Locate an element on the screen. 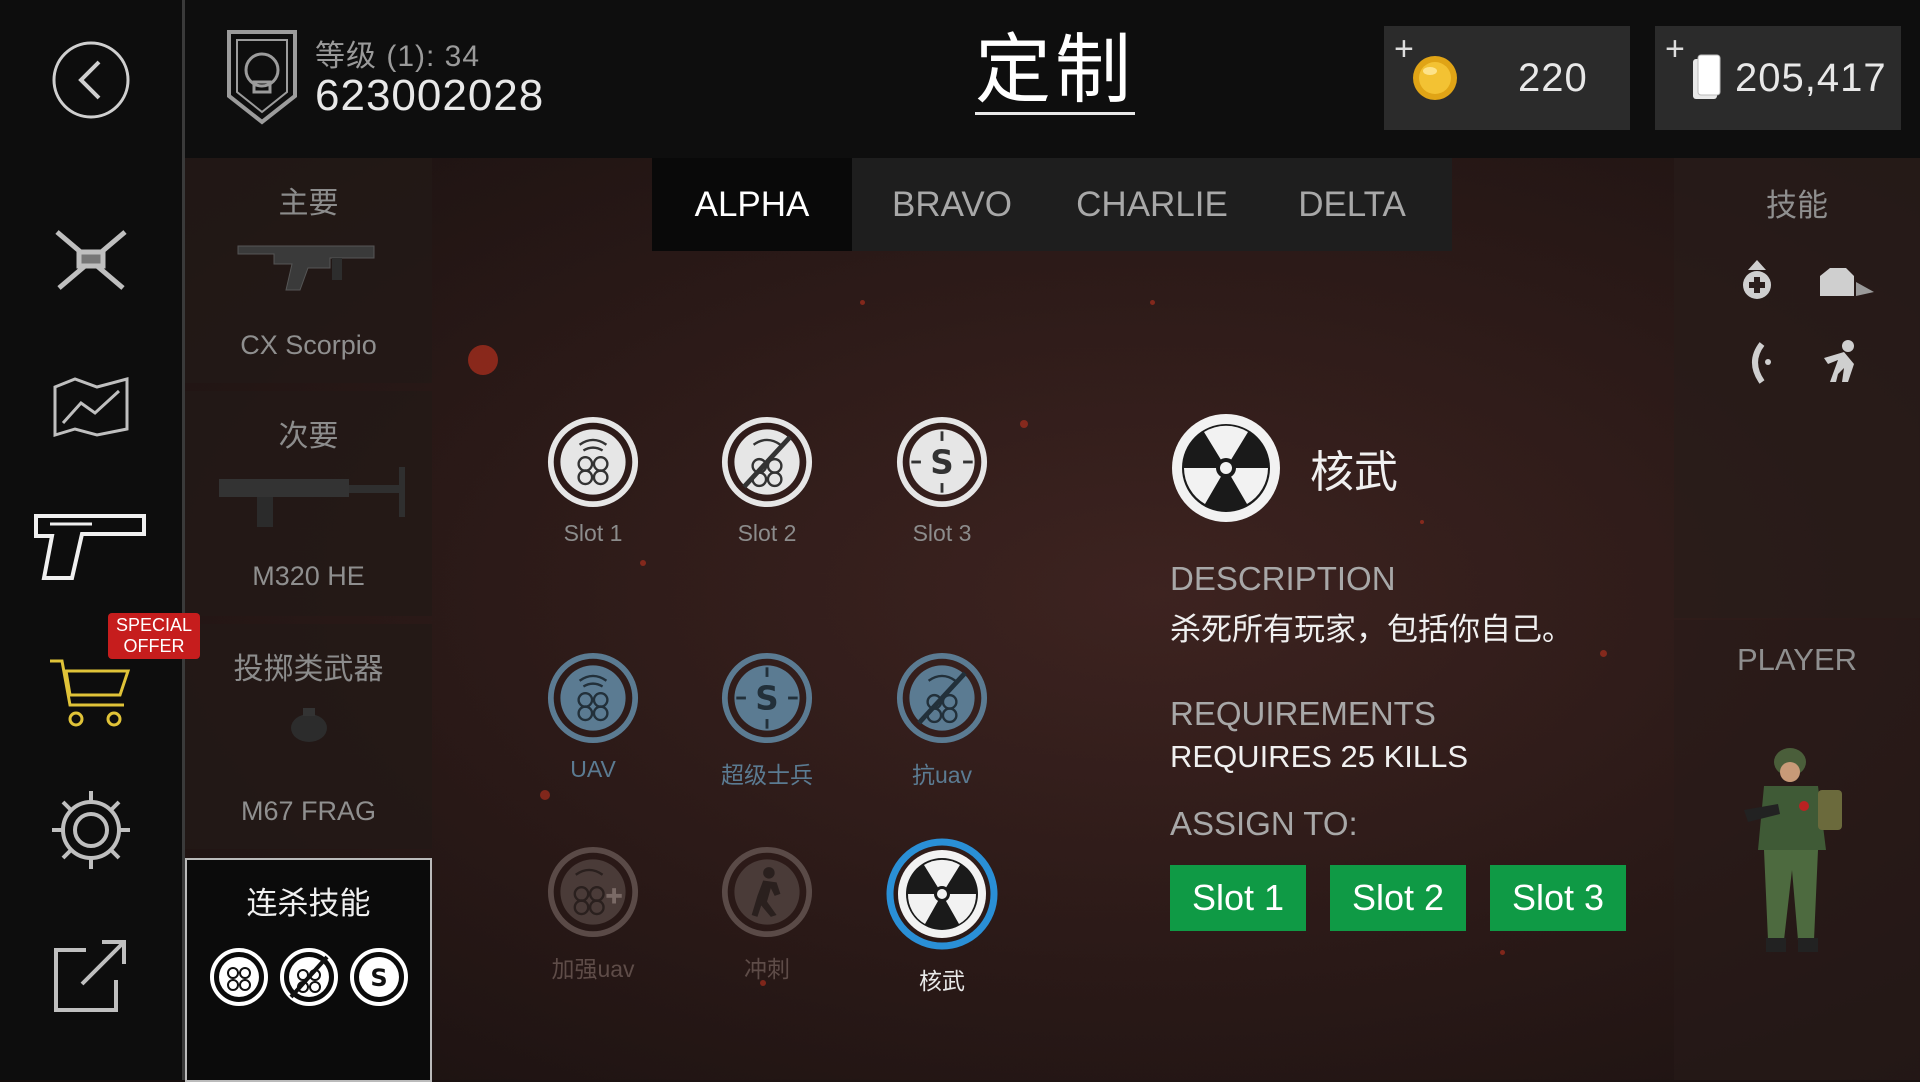 This screenshot has width=1920, height=1082. assign-slot-3-button: Slot 3 is located at coordinates (1558, 898).